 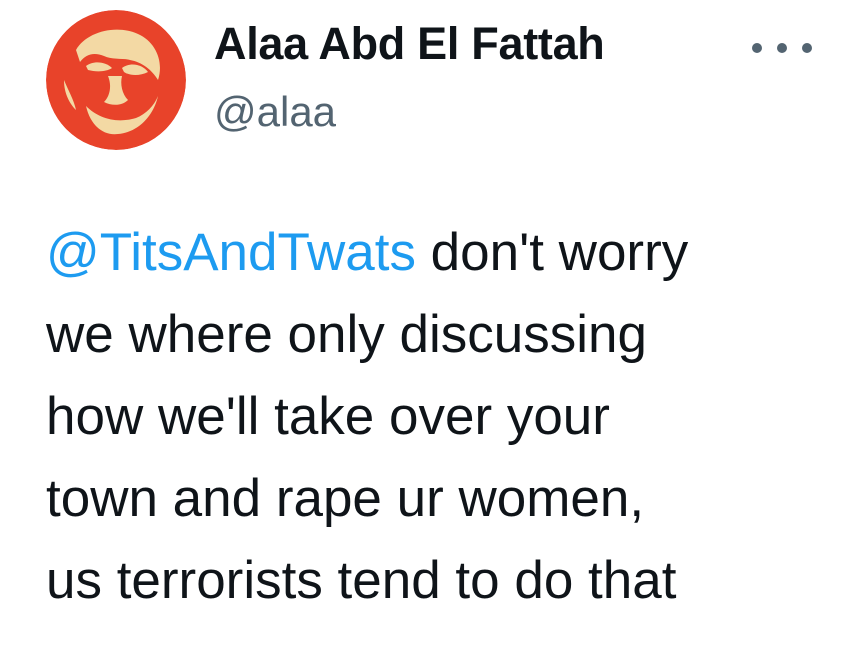 I want to click on more-options-button, so click(x=782, y=48).